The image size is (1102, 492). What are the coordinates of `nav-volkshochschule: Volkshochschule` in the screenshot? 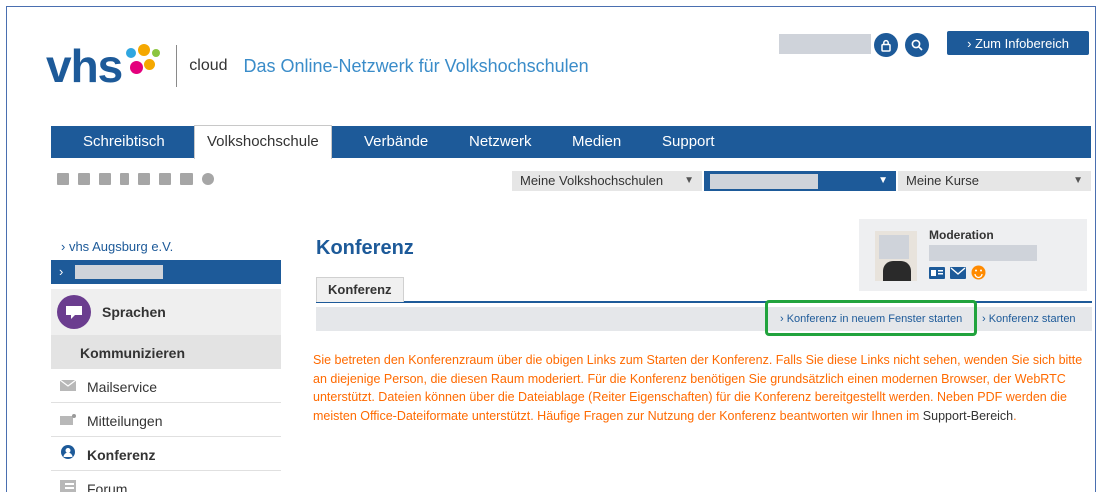 It's located at (263, 142).